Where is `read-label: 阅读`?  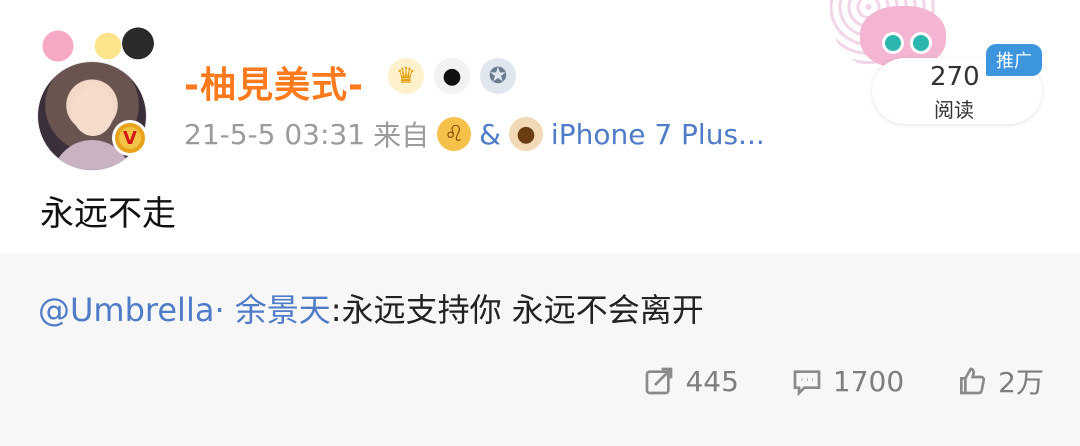 read-label: 阅读 is located at coordinates (954, 110).